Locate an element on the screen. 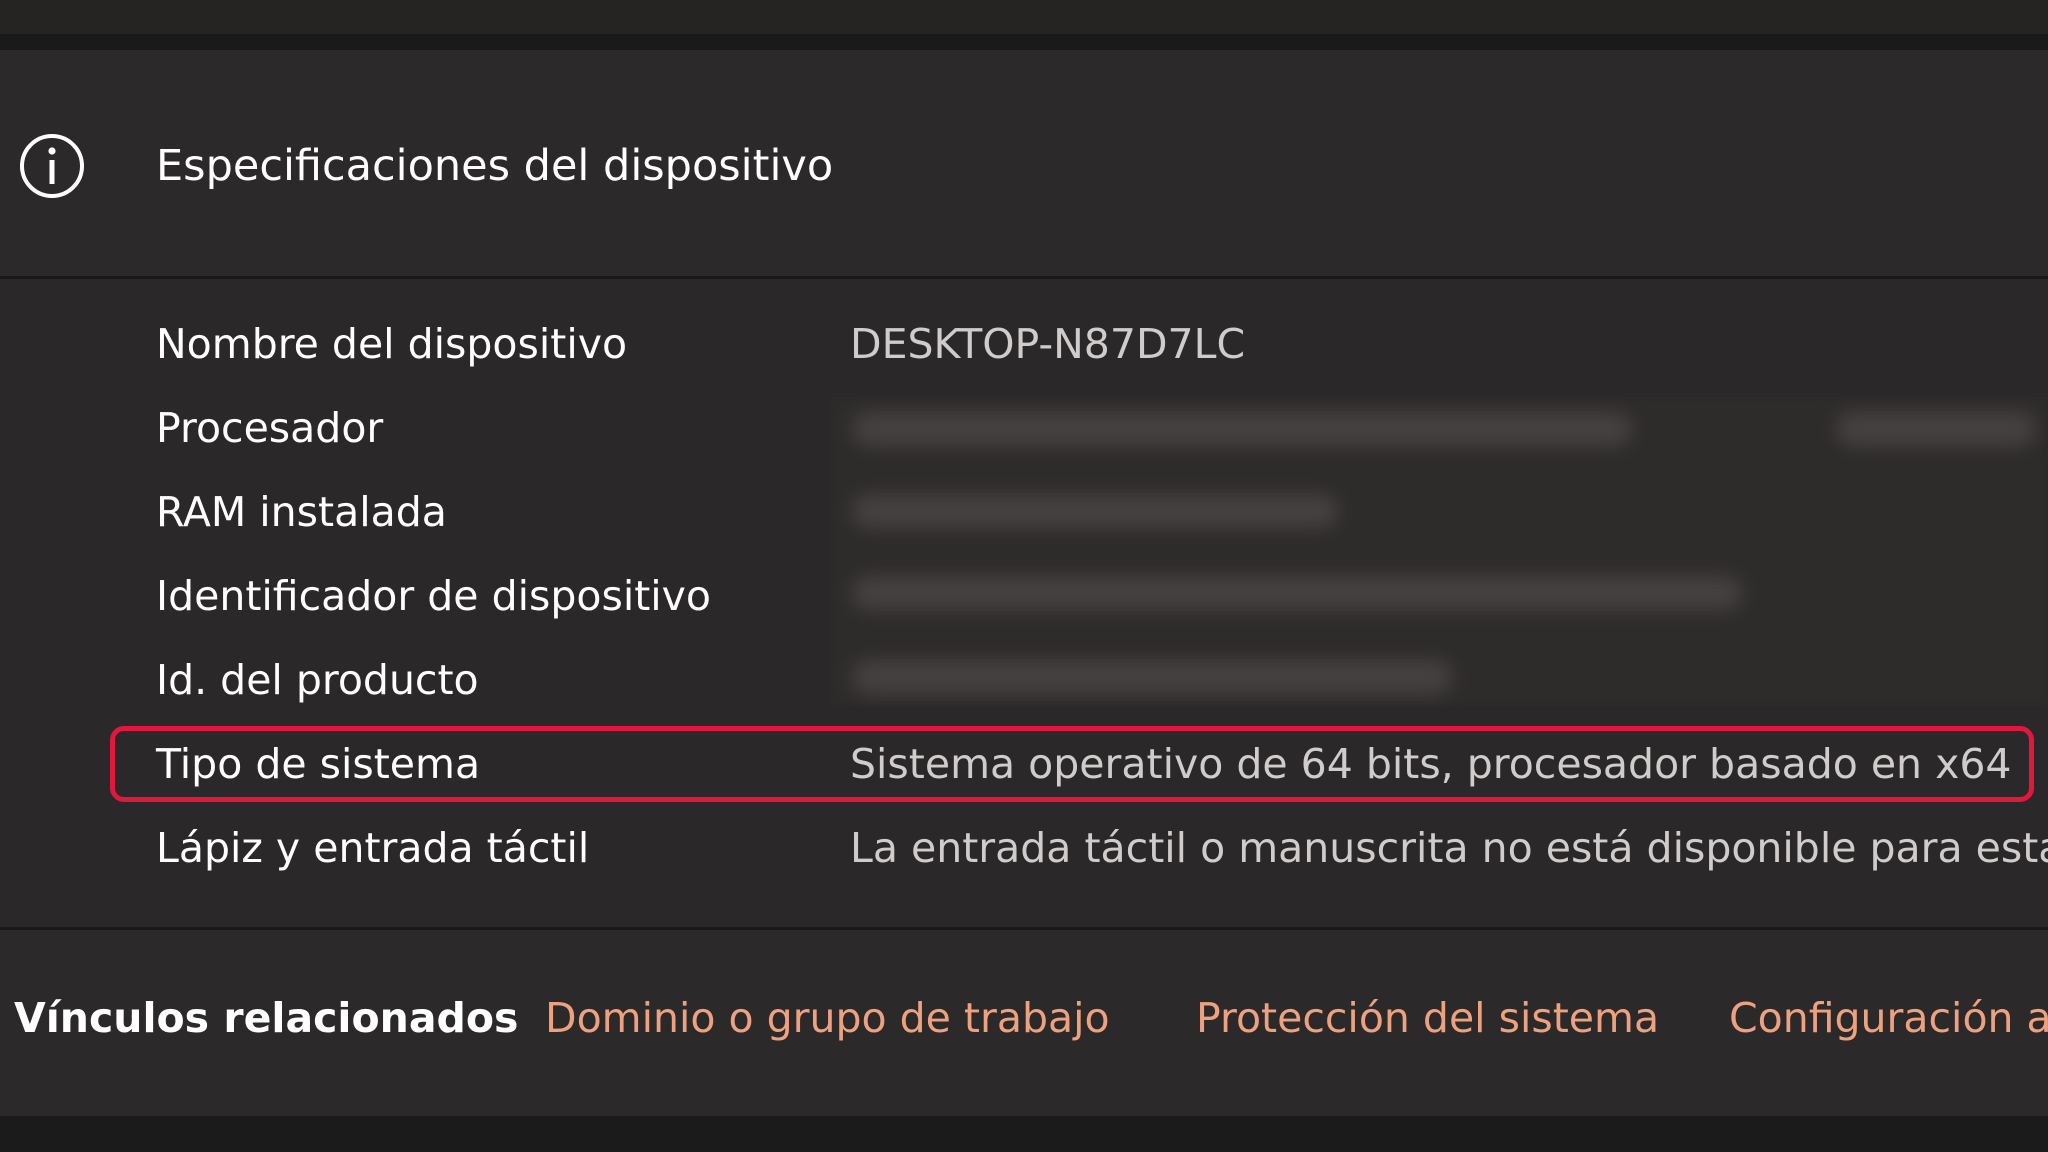 The image size is (2048, 1152). spec-row-device-name: Nombre del dispositivo DESKTOP-N87D7LC is located at coordinates (1024, 344).